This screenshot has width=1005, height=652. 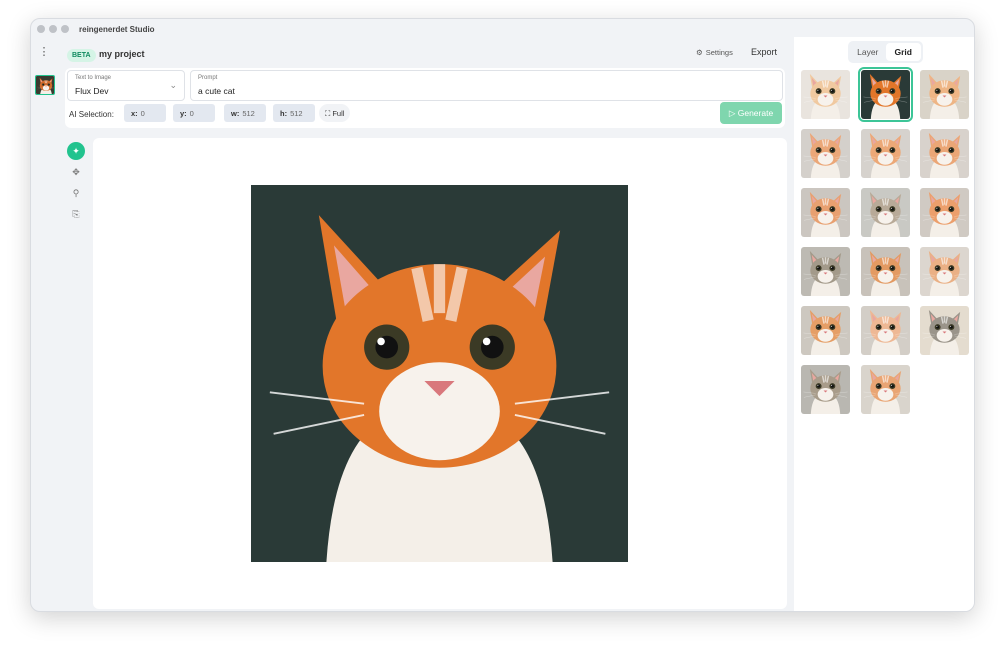 I want to click on tab-grid: Grid, so click(x=903, y=52).